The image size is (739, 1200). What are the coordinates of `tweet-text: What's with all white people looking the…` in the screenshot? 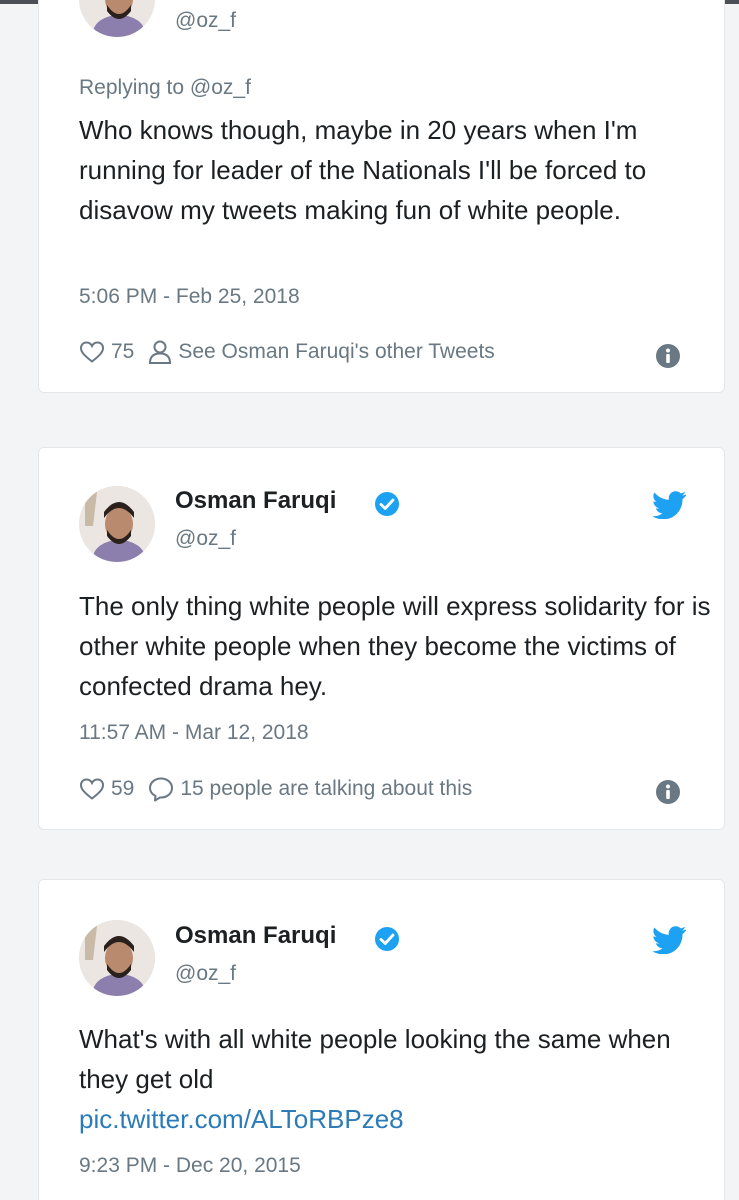 It's located at (389, 1079).